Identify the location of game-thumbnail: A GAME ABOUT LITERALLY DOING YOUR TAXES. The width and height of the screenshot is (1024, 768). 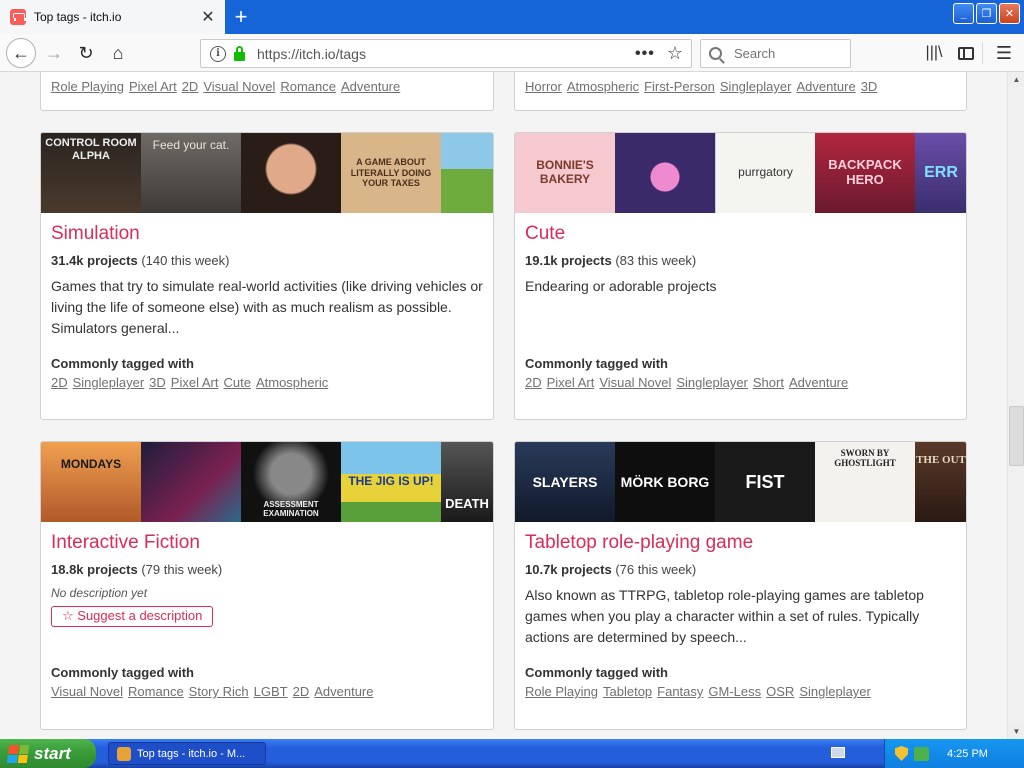
(391, 173).